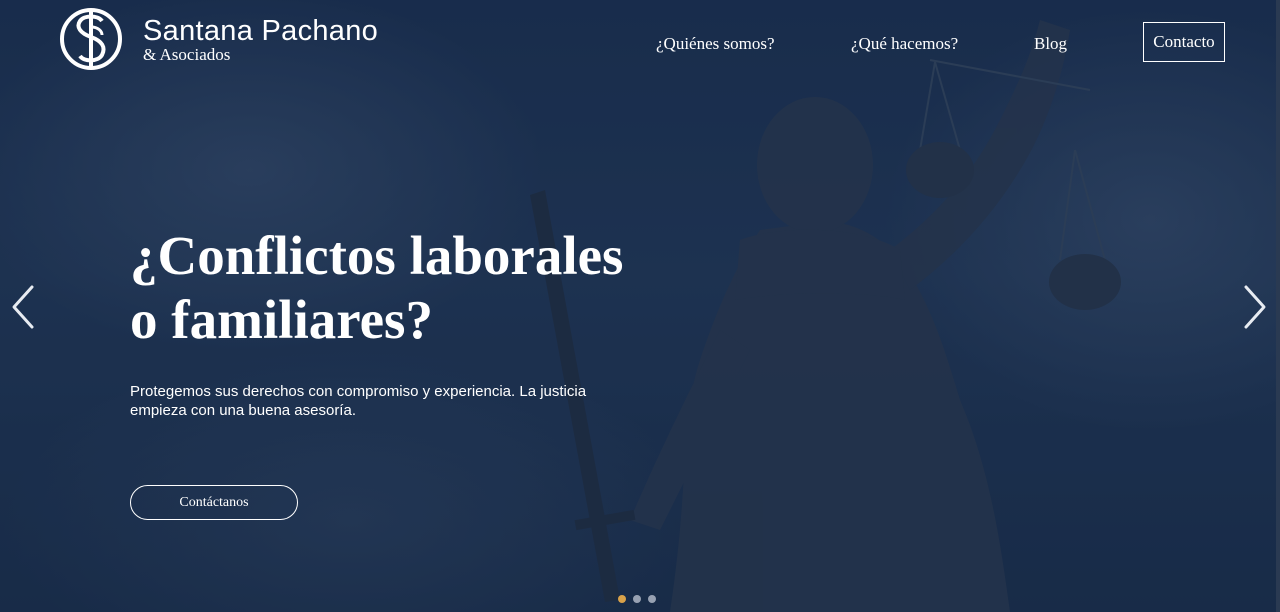 The height and width of the screenshot is (612, 1280). What do you see at coordinates (1278, 306) in the screenshot?
I see `page-scrollbar` at bounding box center [1278, 306].